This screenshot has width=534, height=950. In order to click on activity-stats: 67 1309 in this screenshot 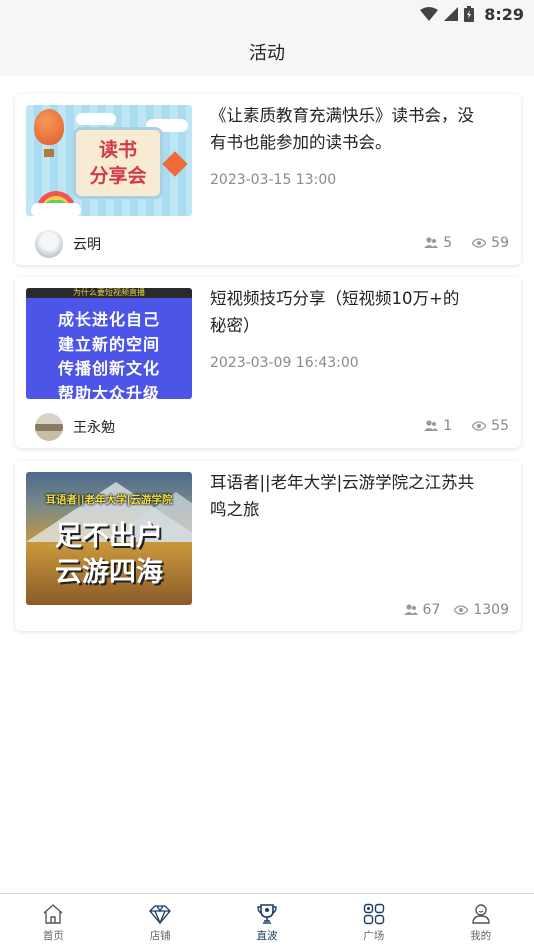, I will do `click(456, 610)`.